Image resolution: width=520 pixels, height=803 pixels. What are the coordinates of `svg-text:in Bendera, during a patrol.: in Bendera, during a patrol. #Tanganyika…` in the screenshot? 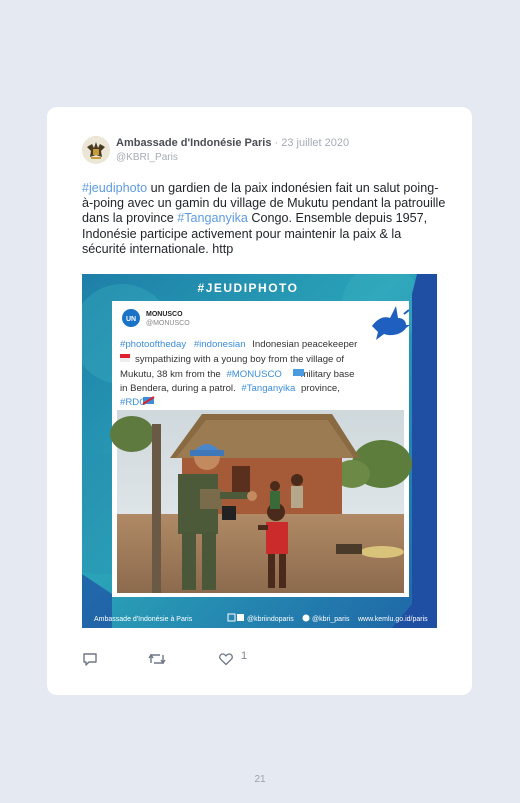 It's located at (230, 388).